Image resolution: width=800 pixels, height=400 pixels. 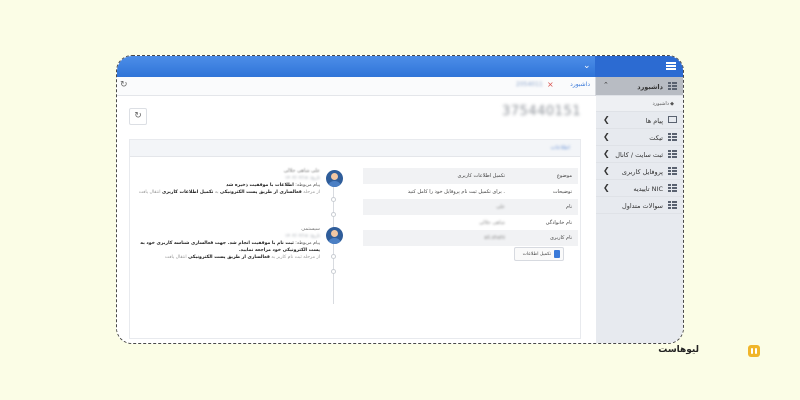 I want to click on sidebar-item-ticket: ❮ تیکت, so click(x=639, y=137).